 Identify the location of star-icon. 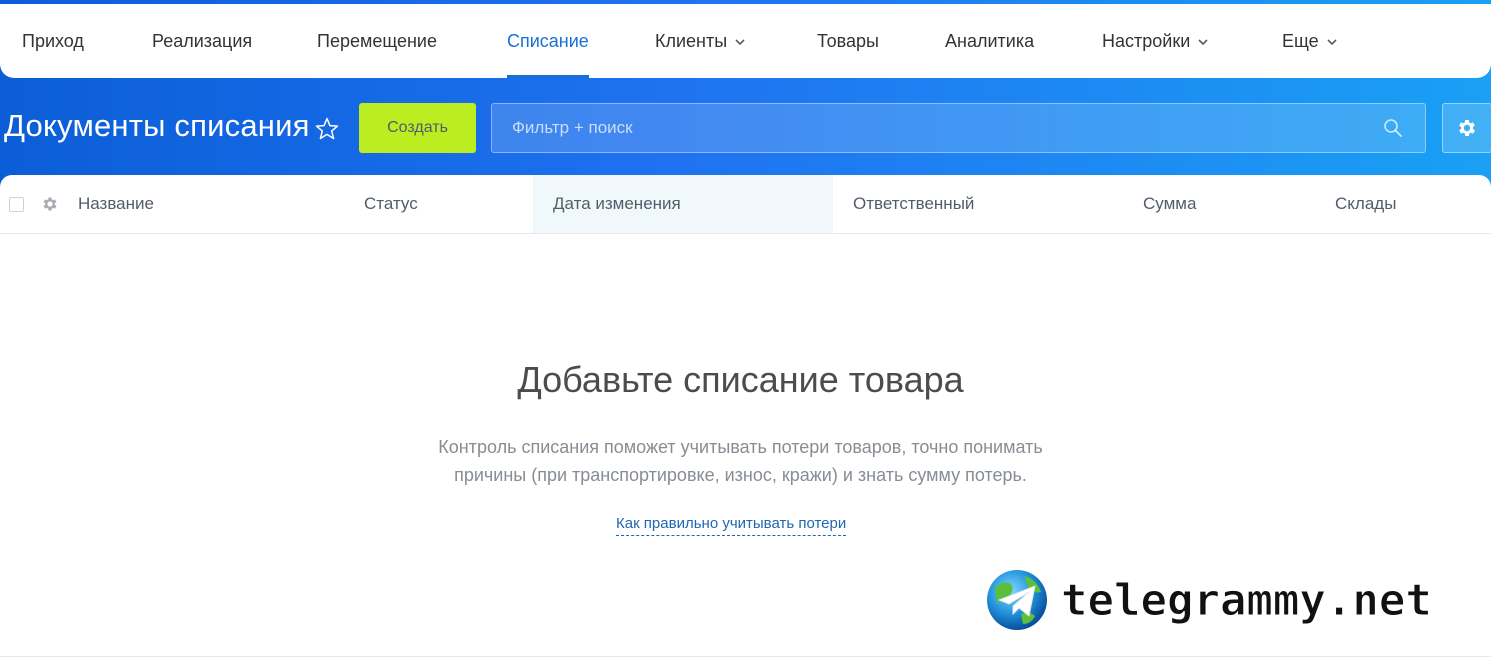
(327, 129).